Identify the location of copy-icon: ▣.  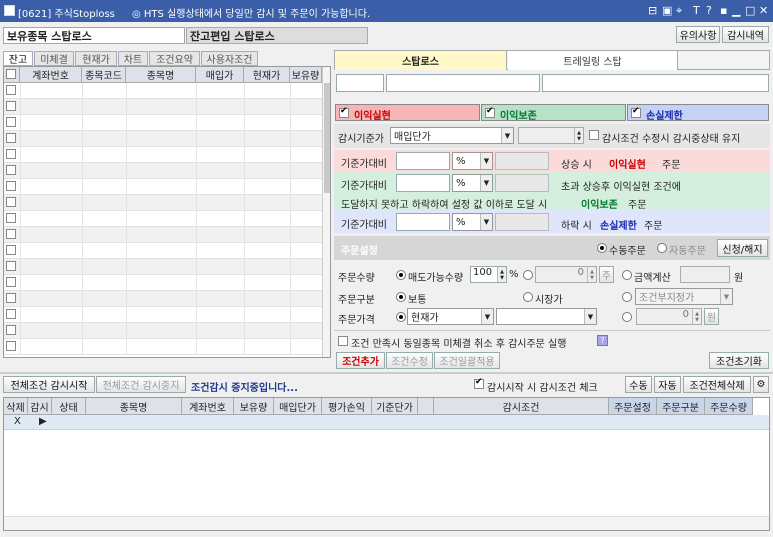
(667, 10).